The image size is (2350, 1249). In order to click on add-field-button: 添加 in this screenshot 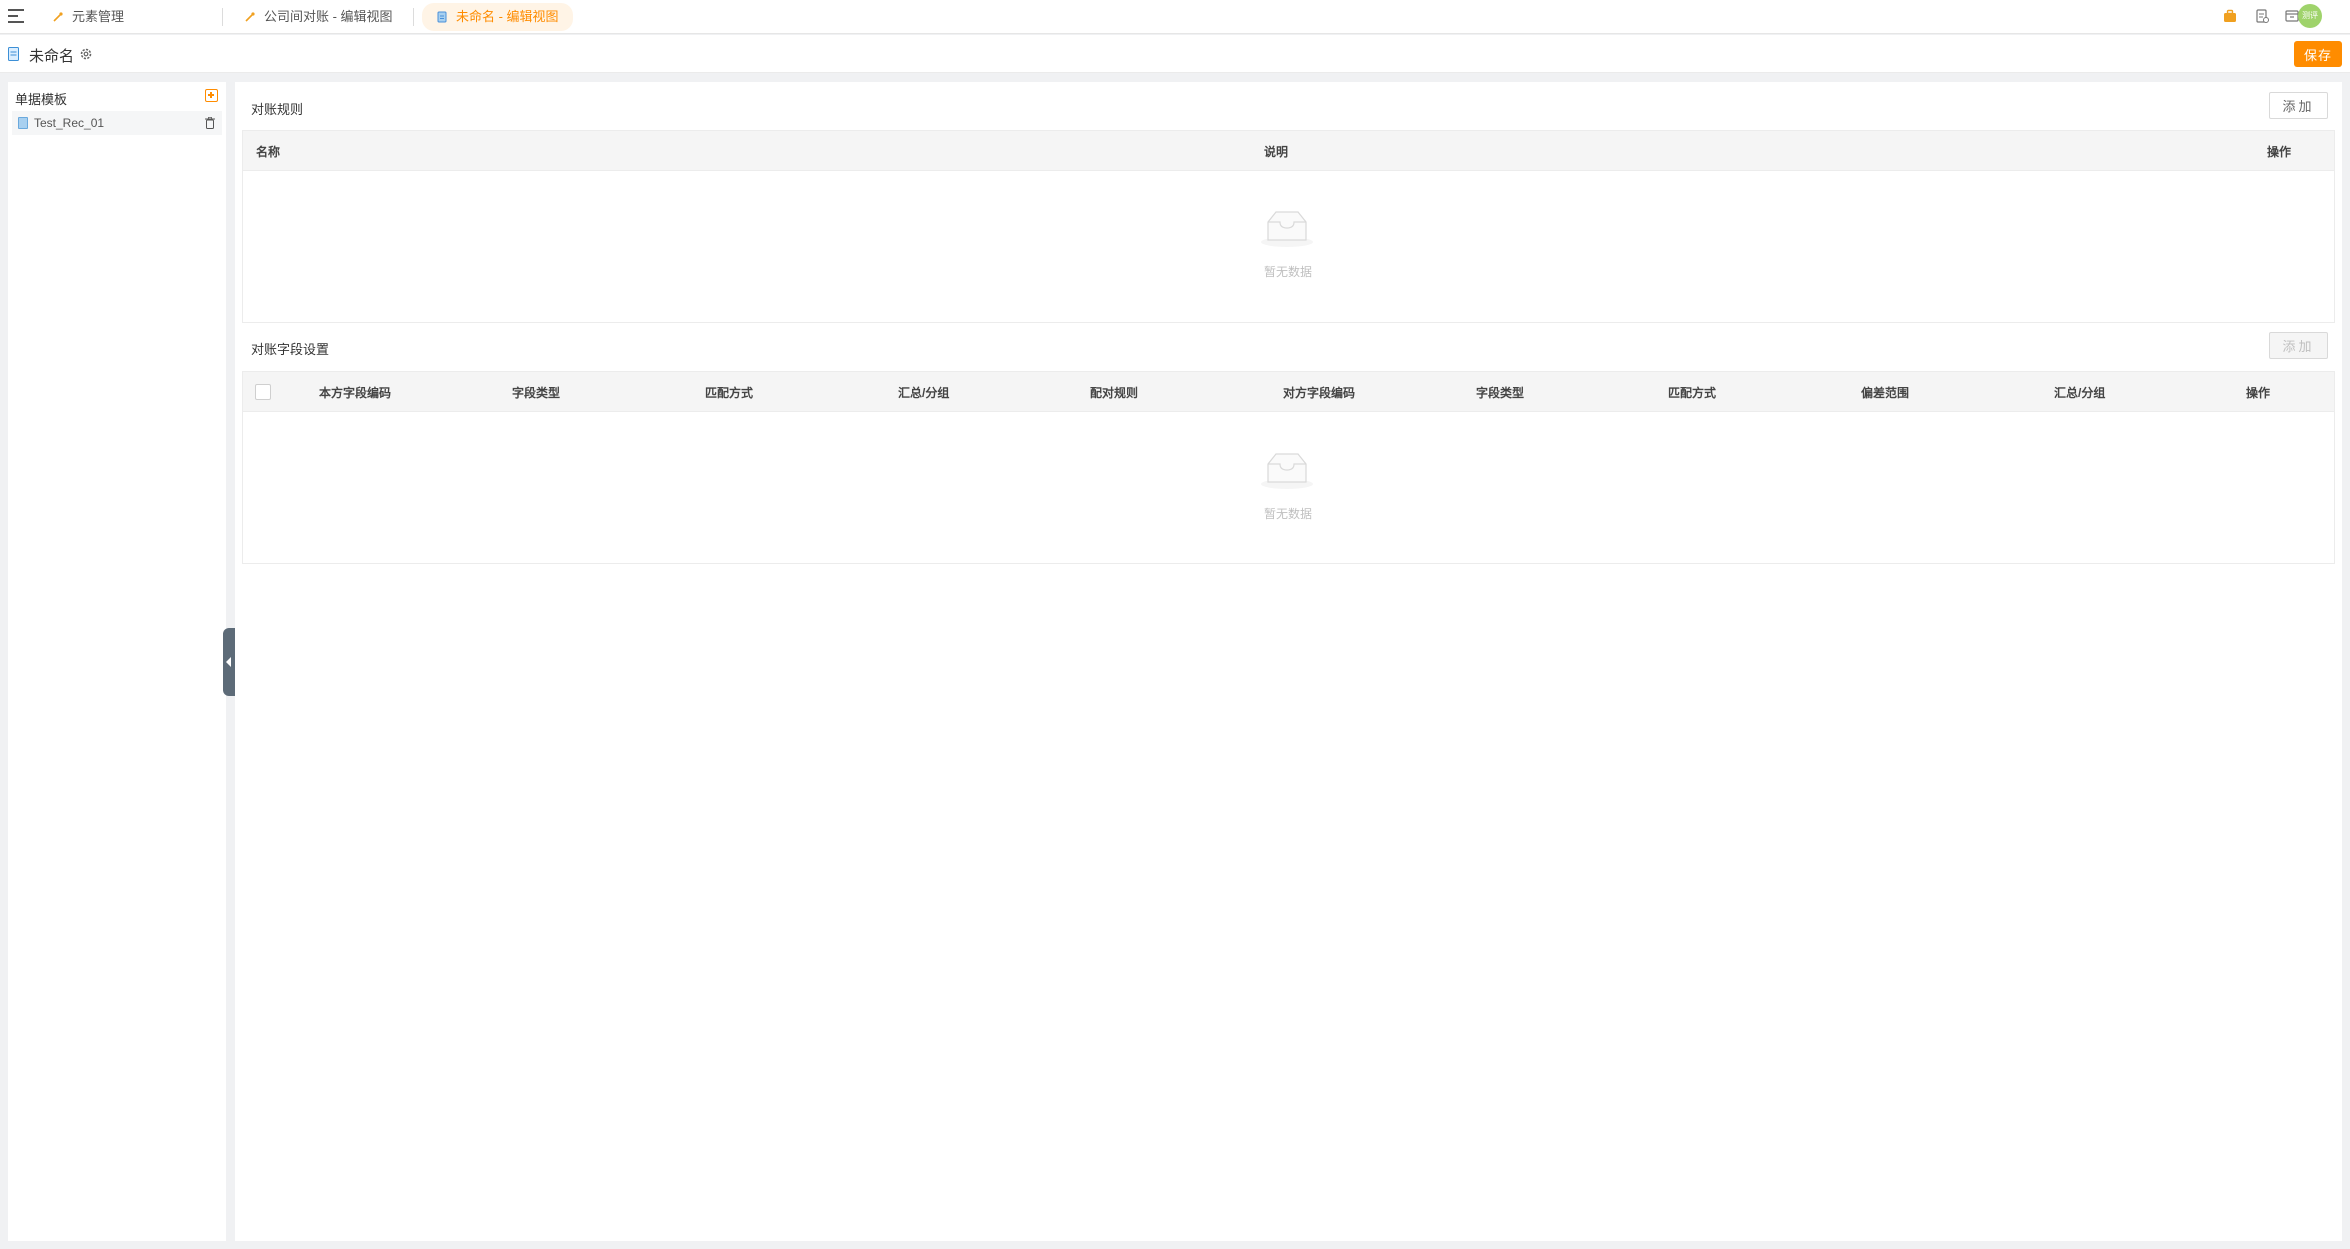, I will do `click(2298, 345)`.